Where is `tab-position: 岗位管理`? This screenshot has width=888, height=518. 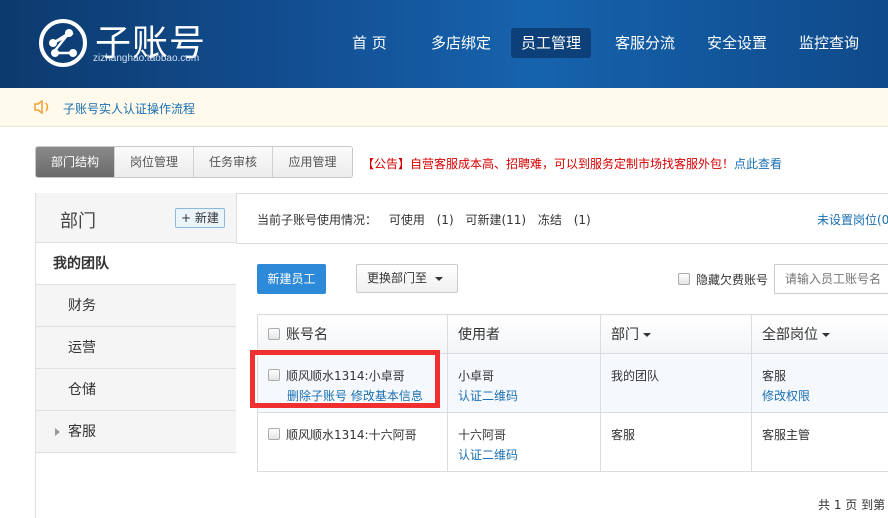 tab-position: 岗位管理 is located at coordinates (154, 162).